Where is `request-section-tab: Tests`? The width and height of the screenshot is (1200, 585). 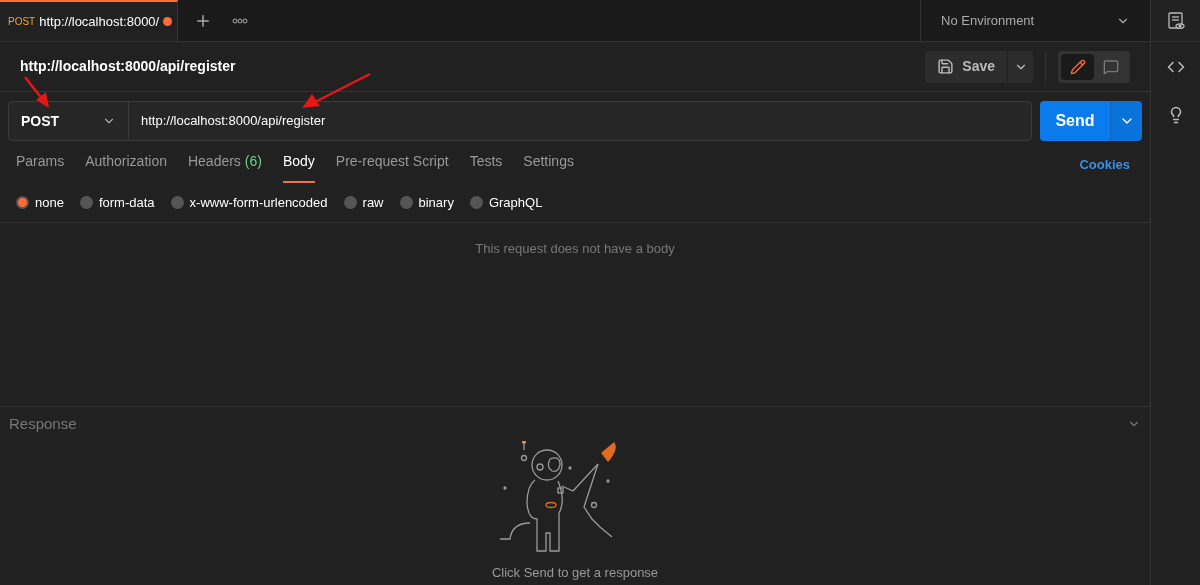 request-section-tab: Tests is located at coordinates (486, 167).